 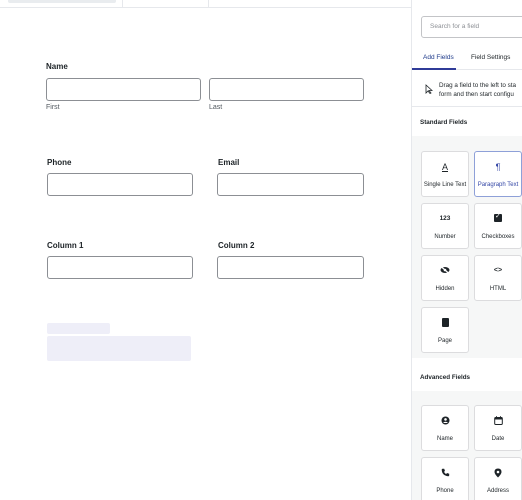 I want to click on column1-field-label: Column 1, so click(x=65, y=245).